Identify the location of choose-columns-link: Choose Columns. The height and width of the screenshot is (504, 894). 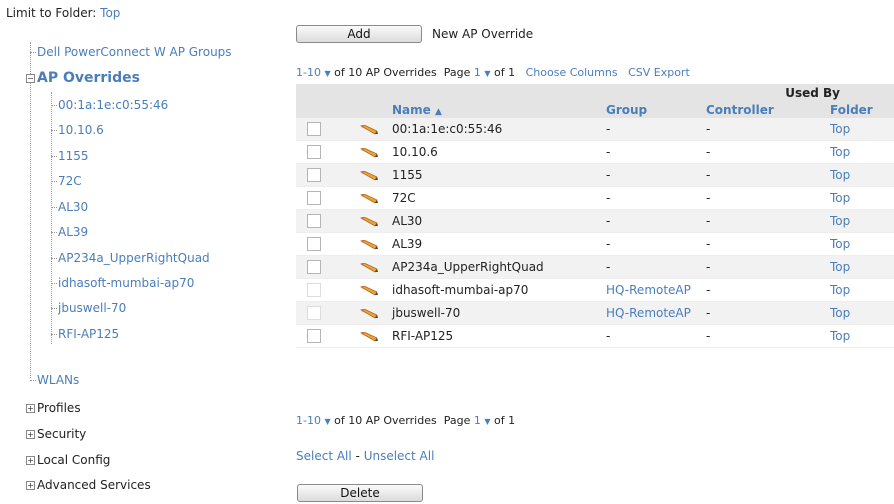
(572, 72).